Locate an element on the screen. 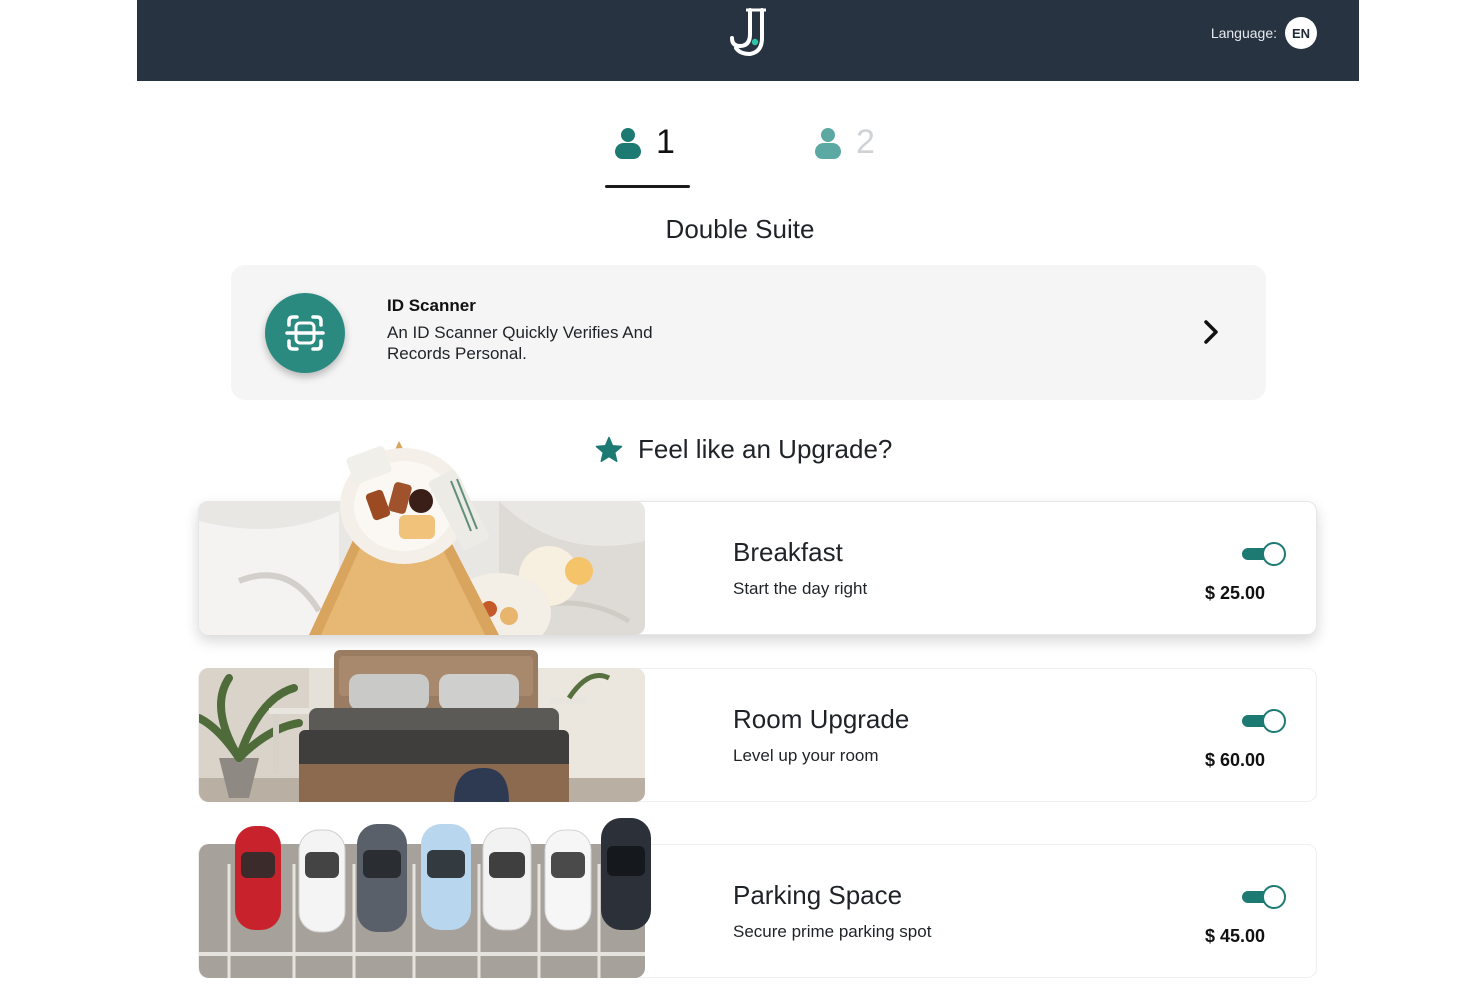  offer-name: Parking Space is located at coordinates (818, 895).